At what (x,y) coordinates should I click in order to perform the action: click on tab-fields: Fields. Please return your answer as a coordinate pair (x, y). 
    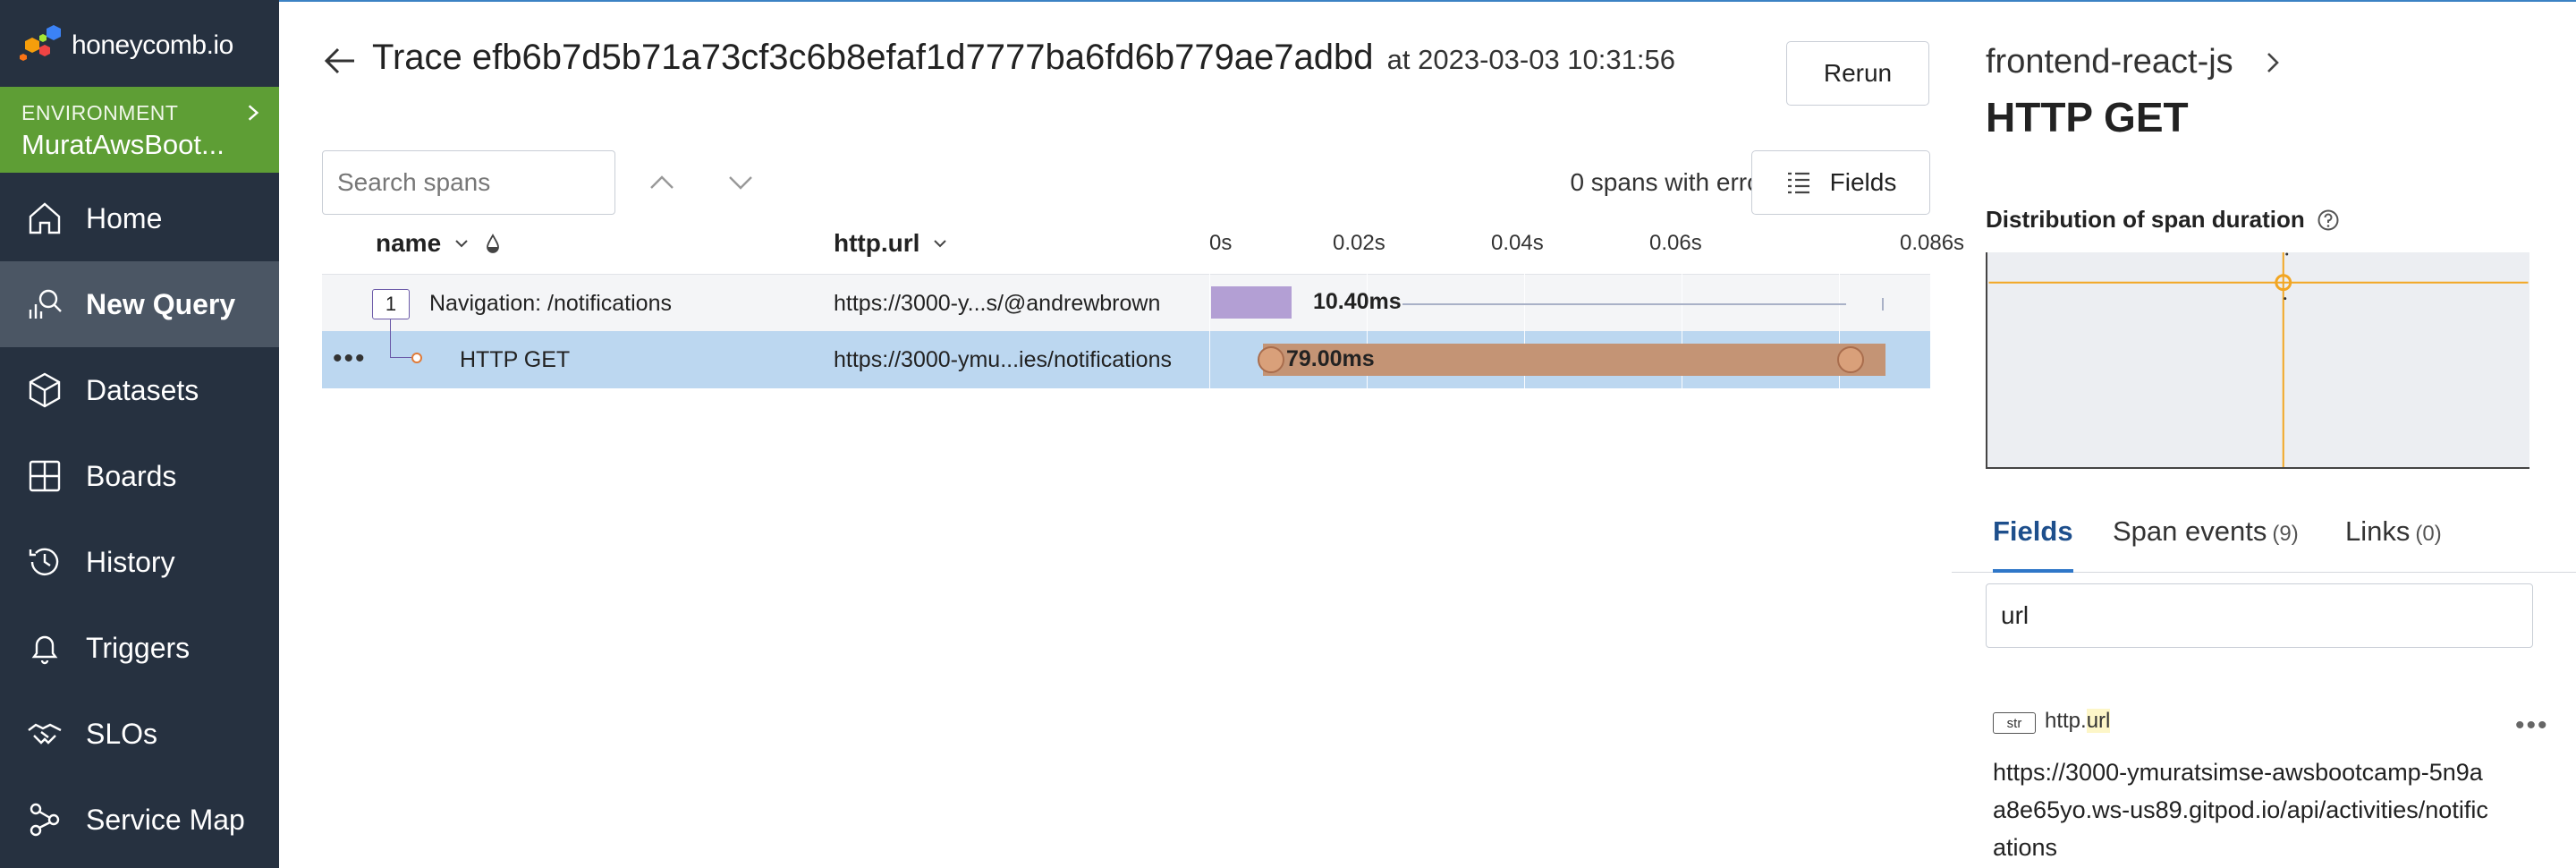
    Looking at the image, I should click on (2033, 544).